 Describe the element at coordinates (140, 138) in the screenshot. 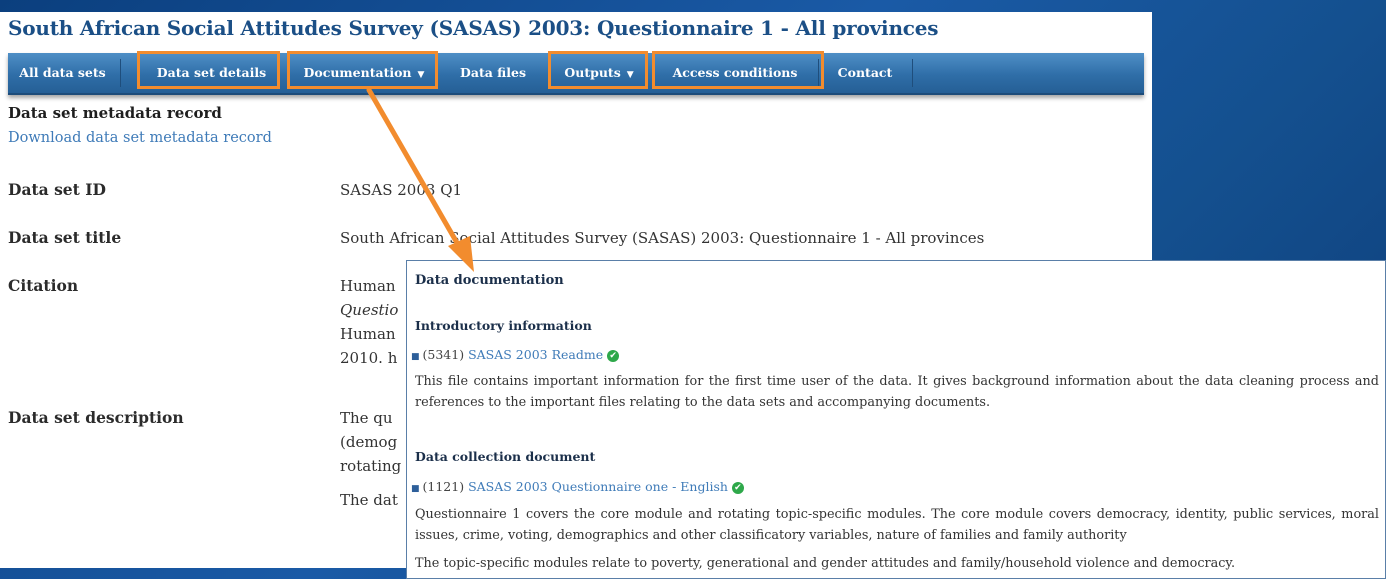

I see `download-metadata-link: Download data set metadata record` at that location.